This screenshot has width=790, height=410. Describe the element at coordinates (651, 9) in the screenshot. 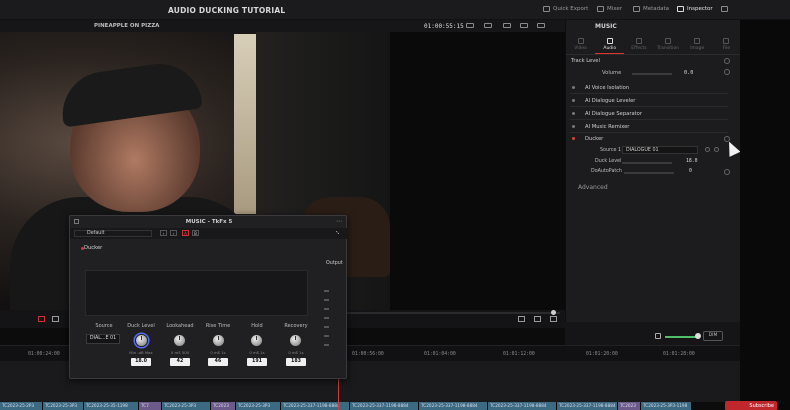

I see `metadata-button: Metadata` at that location.